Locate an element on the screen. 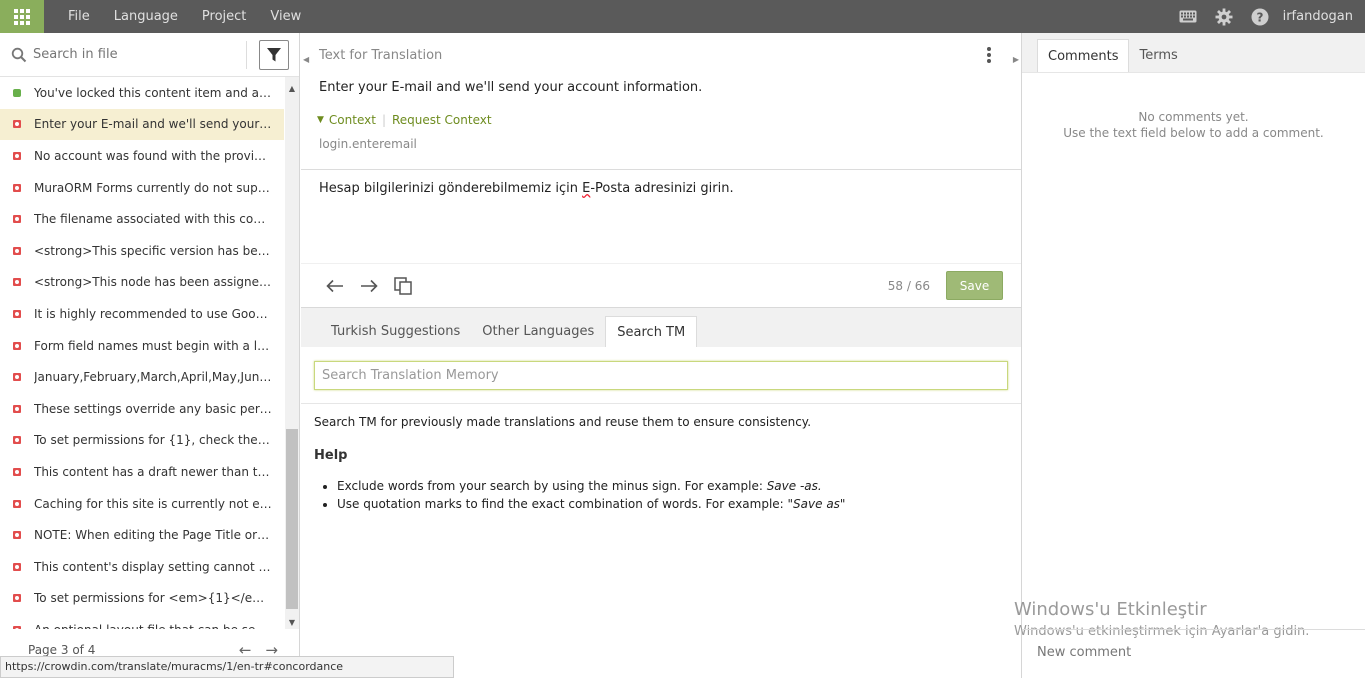  save-button: Save is located at coordinates (974, 285).